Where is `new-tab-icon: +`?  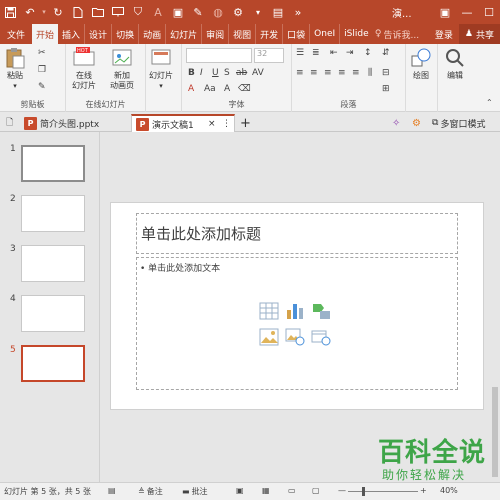
new-tab-icon: + is located at coordinates (245, 123).